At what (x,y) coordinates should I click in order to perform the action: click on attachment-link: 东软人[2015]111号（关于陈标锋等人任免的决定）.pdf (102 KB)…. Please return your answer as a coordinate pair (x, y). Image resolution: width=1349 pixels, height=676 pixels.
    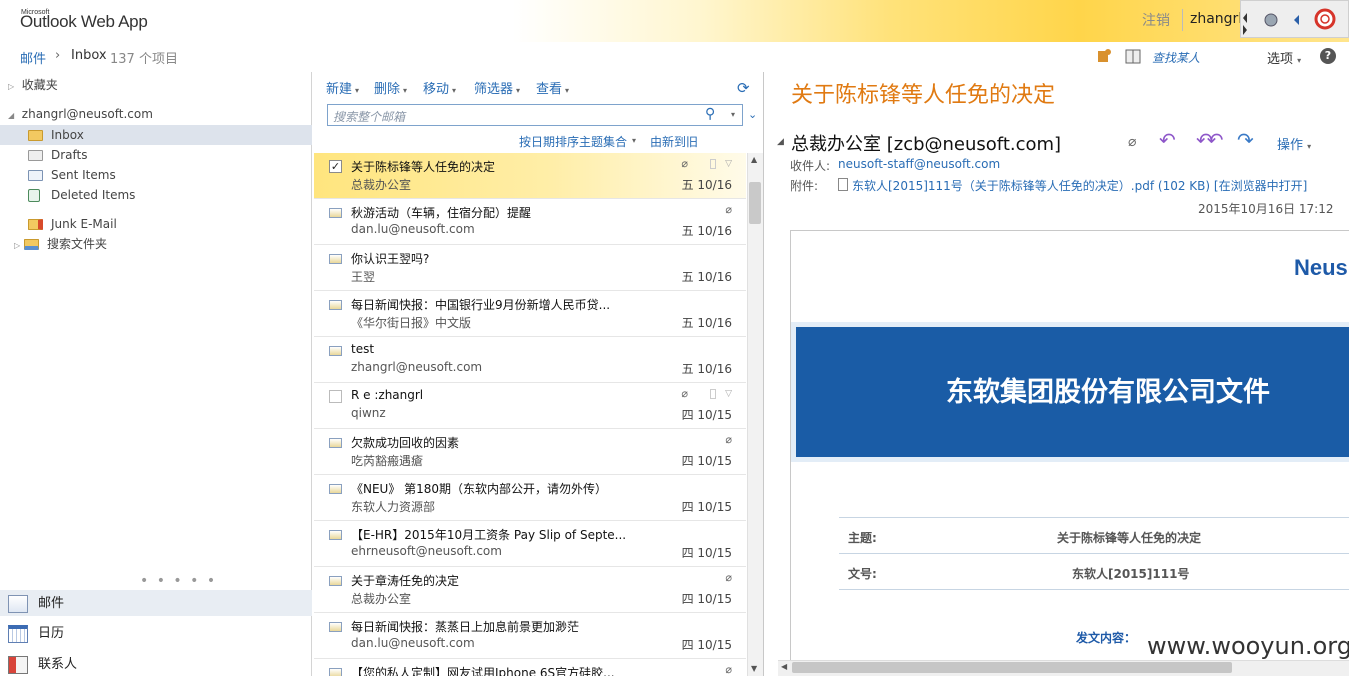
    Looking at the image, I should click on (1079, 185).